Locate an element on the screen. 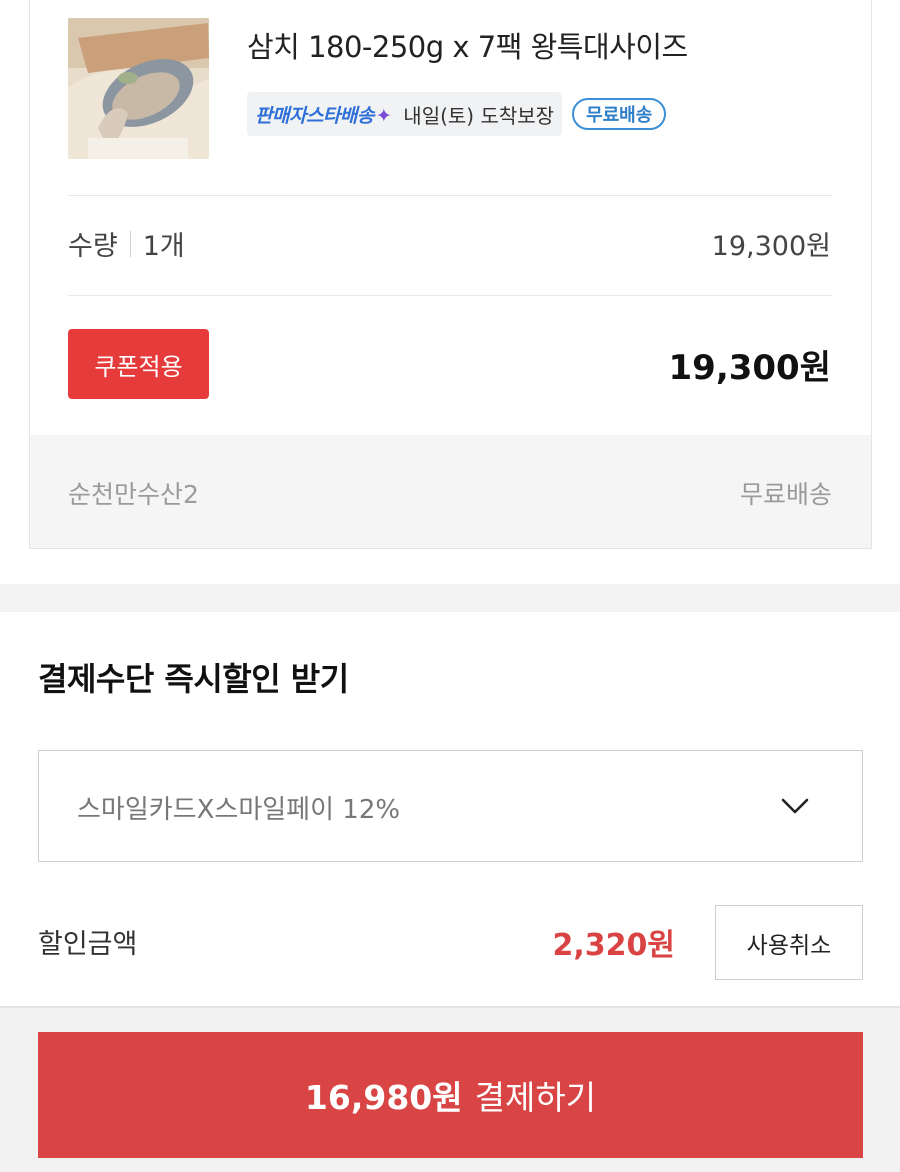  chevron-down-icon is located at coordinates (795, 806).